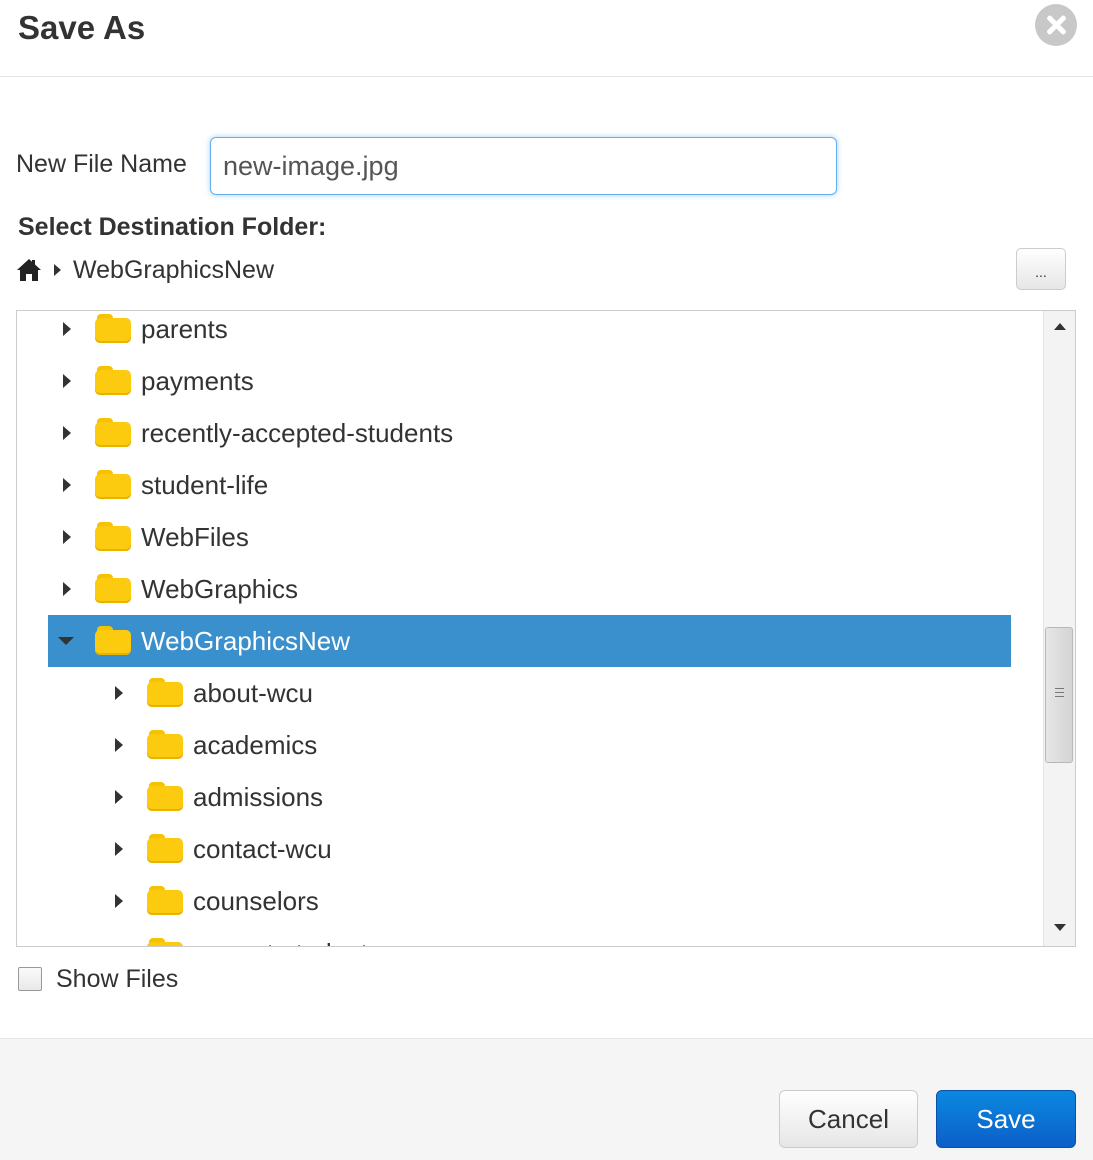 This screenshot has width=1093, height=1160. What do you see at coordinates (255, 745) in the screenshot?
I see `tree-item-label: academics` at bounding box center [255, 745].